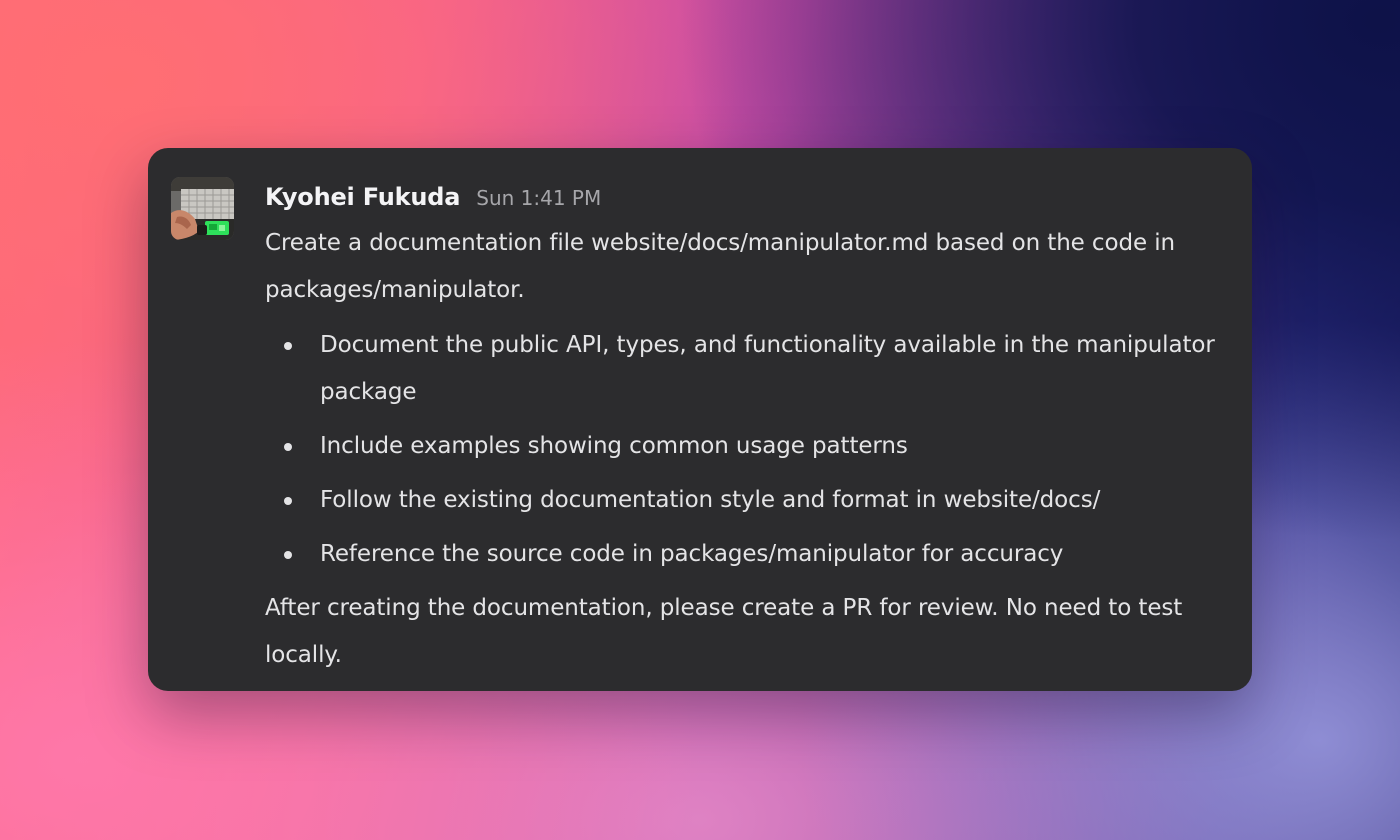 Image resolution: width=1400 pixels, height=840 pixels. Describe the element at coordinates (538, 198) in the screenshot. I see `message-timestamp: Sun 1:41 PM` at that location.